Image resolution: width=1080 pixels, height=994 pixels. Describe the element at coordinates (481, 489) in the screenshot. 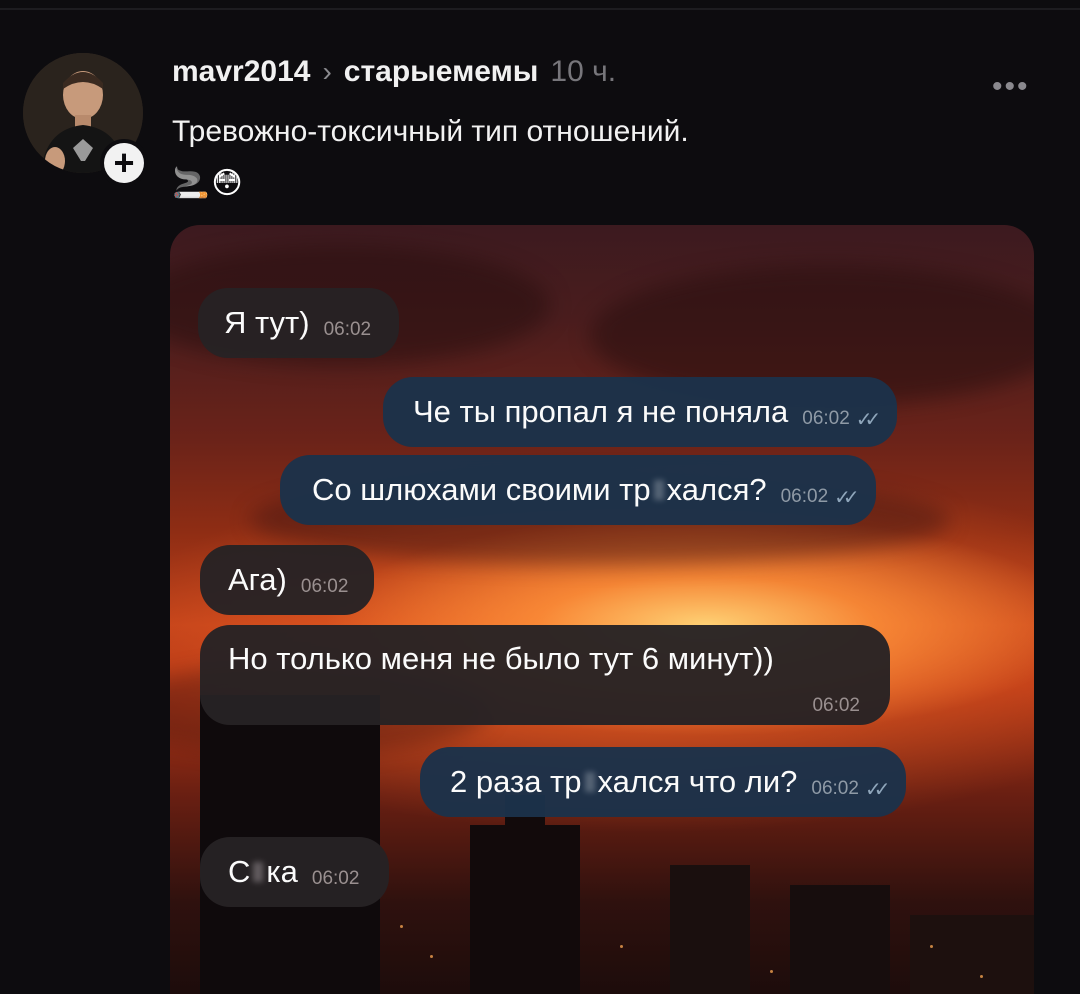

I see `message-text: Со шлюхами своими тр` at that location.